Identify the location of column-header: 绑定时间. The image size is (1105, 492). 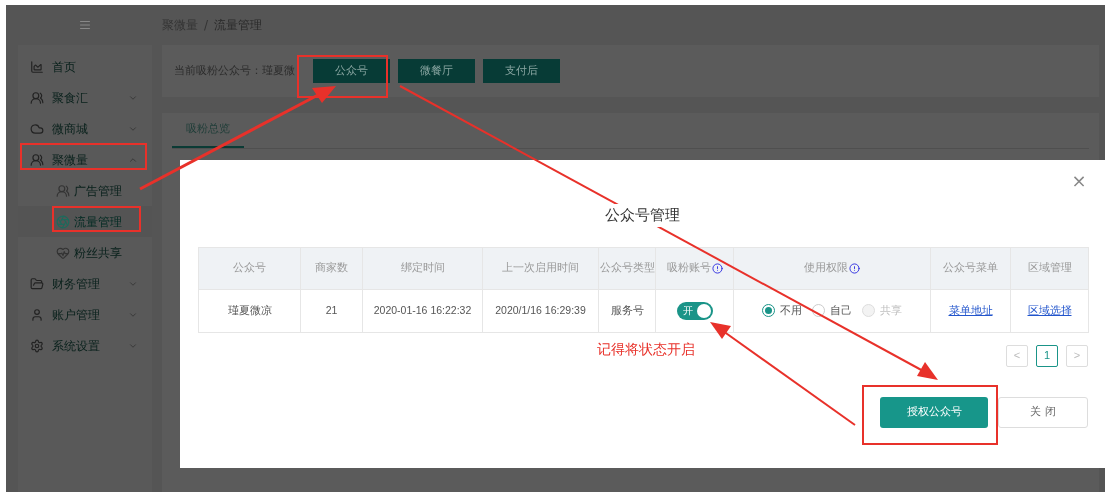
(422, 268).